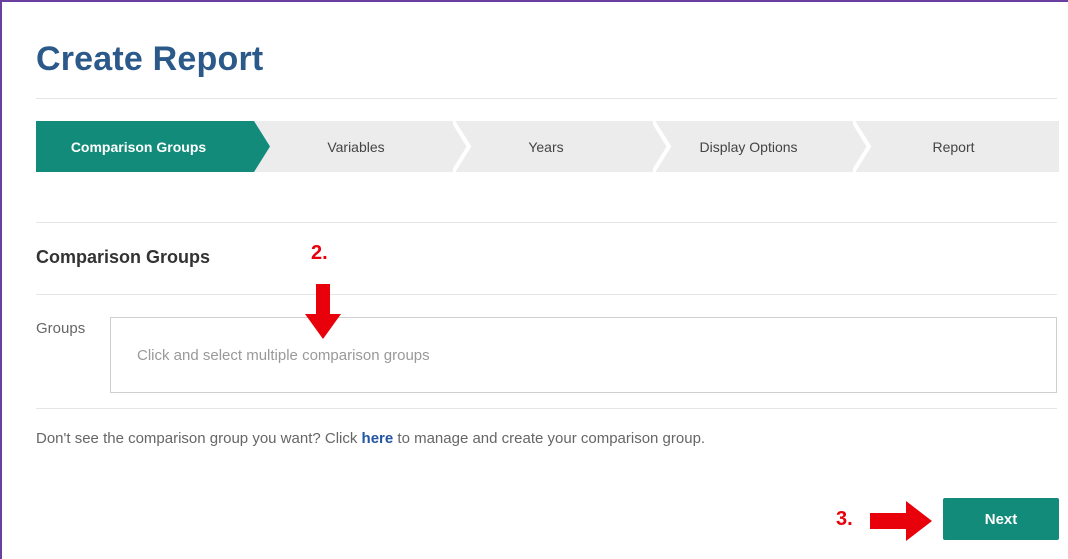 This screenshot has width=1068, height=559. I want to click on annotation-step-2-label: 2., so click(319, 253).